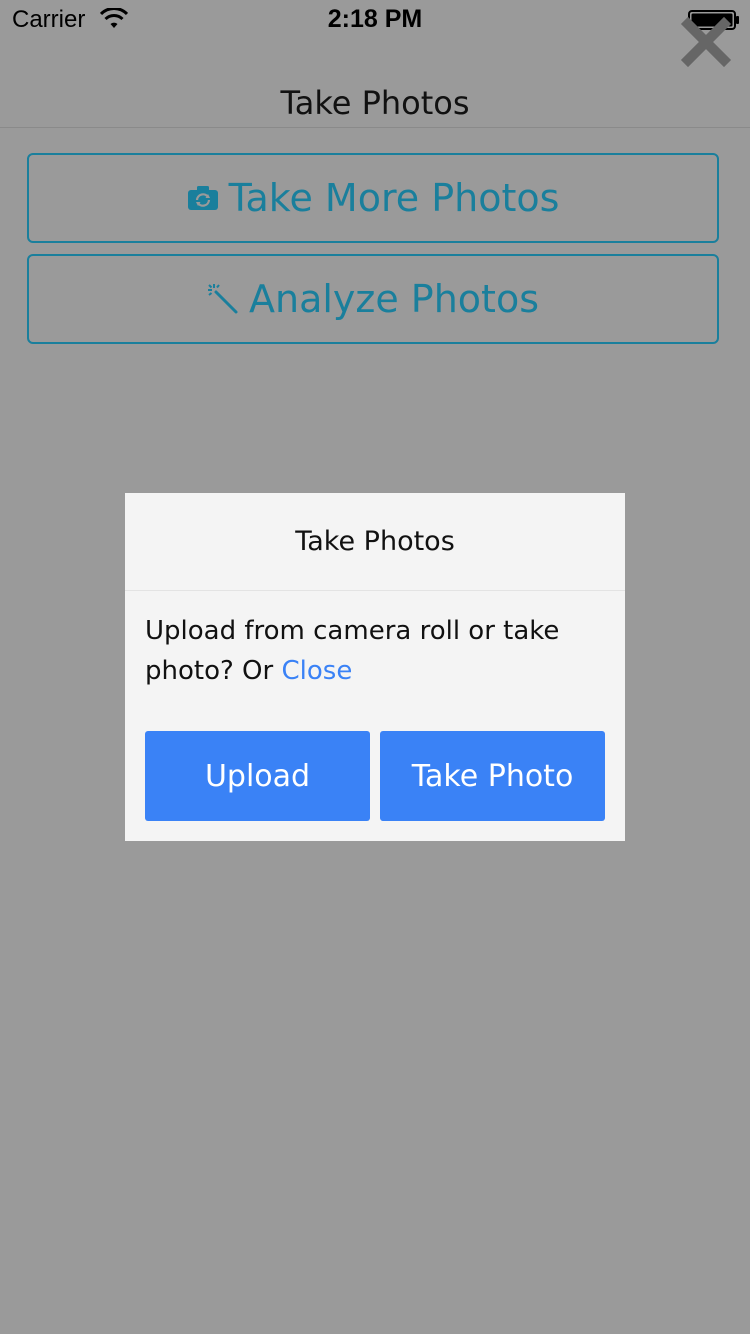  Describe the element at coordinates (394, 198) in the screenshot. I see `take-more-photos-label: Take More Photos` at that location.